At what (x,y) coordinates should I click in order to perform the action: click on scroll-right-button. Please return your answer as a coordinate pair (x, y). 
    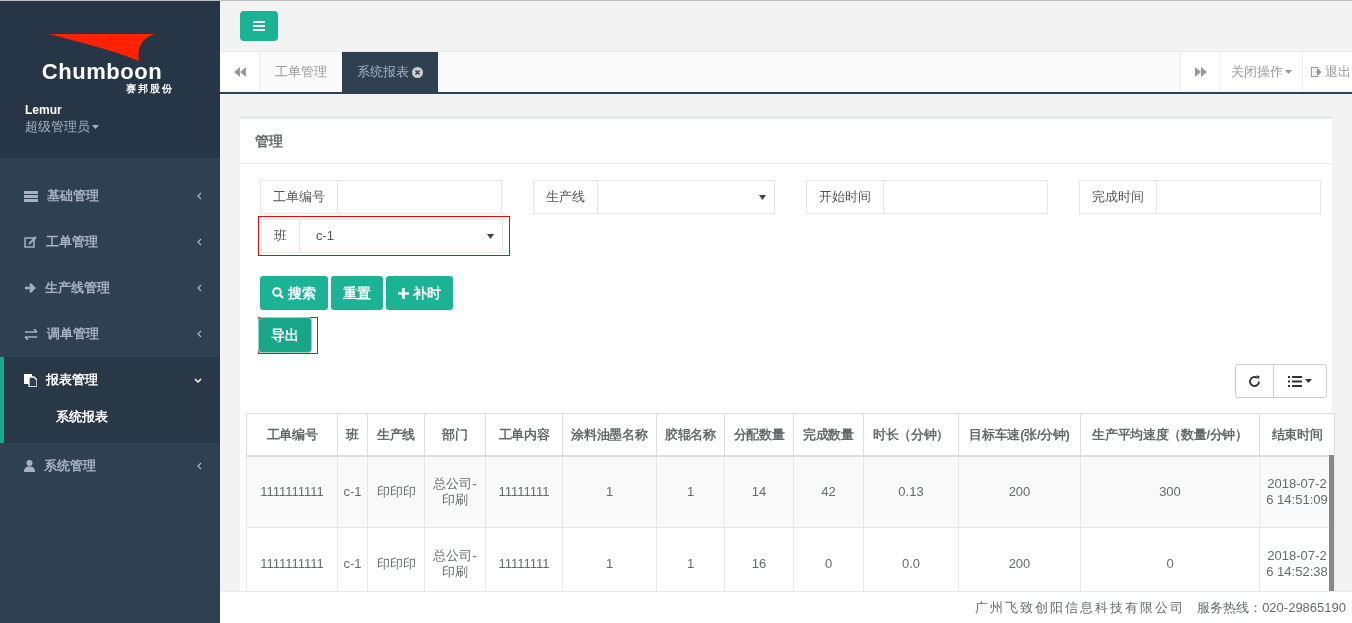
    Looking at the image, I should click on (1200, 72).